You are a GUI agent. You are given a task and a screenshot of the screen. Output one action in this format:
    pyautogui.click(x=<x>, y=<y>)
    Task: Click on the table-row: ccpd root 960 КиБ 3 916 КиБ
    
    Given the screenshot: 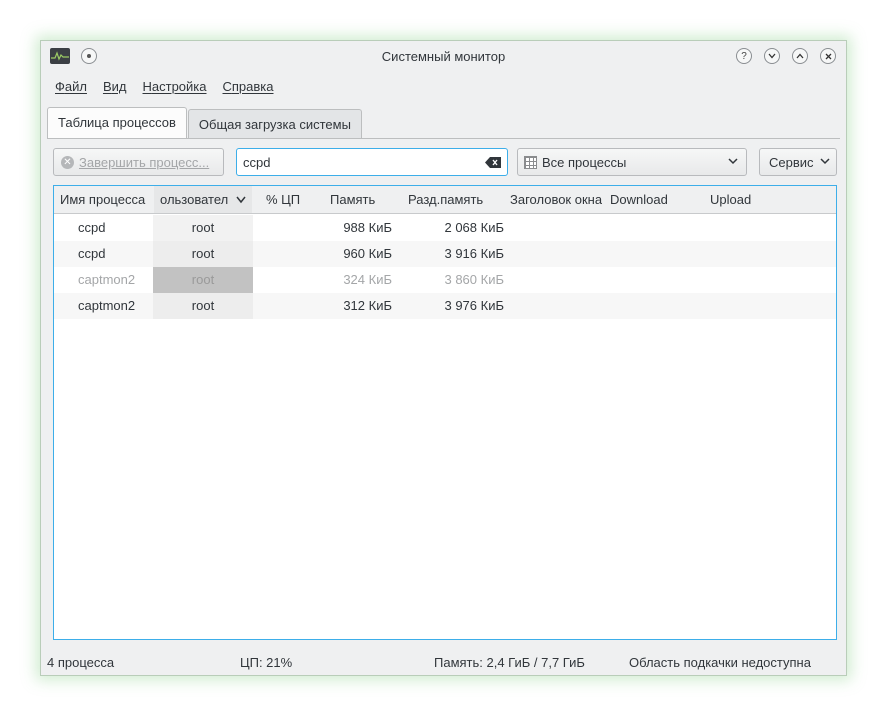 What is the action you would take?
    pyautogui.click(x=445, y=254)
    